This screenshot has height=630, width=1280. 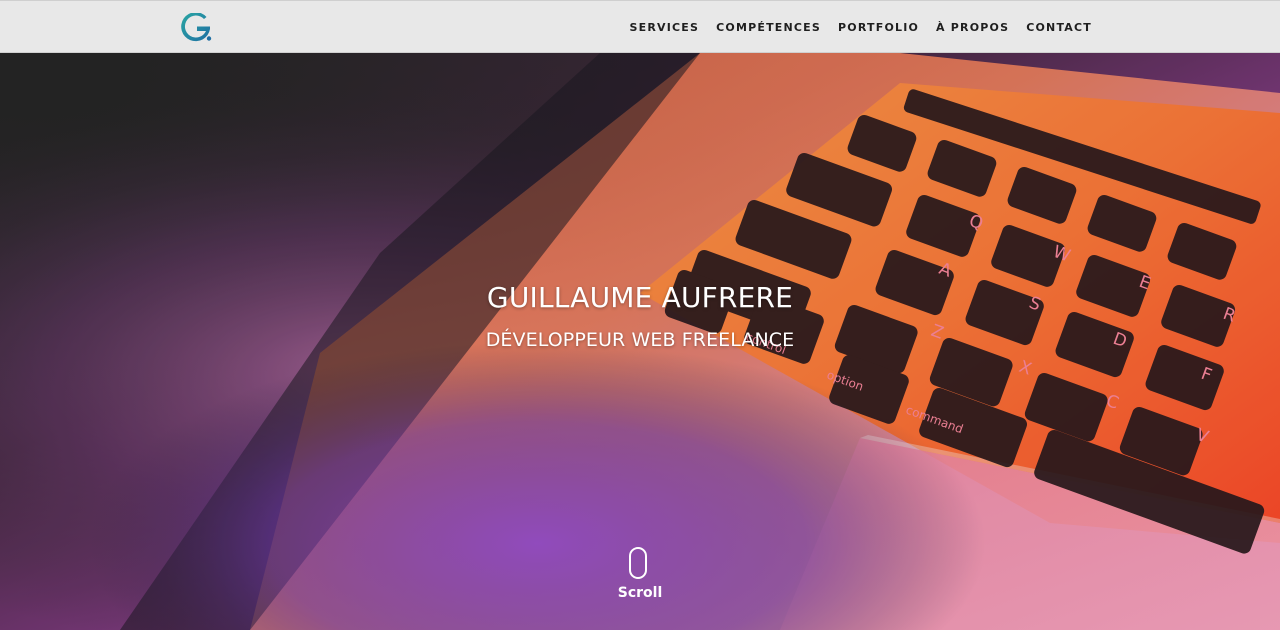 What do you see at coordinates (972, 27) in the screenshot?
I see `nav-link-a-propos: À PROPOS` at bounding box center [972, 27].